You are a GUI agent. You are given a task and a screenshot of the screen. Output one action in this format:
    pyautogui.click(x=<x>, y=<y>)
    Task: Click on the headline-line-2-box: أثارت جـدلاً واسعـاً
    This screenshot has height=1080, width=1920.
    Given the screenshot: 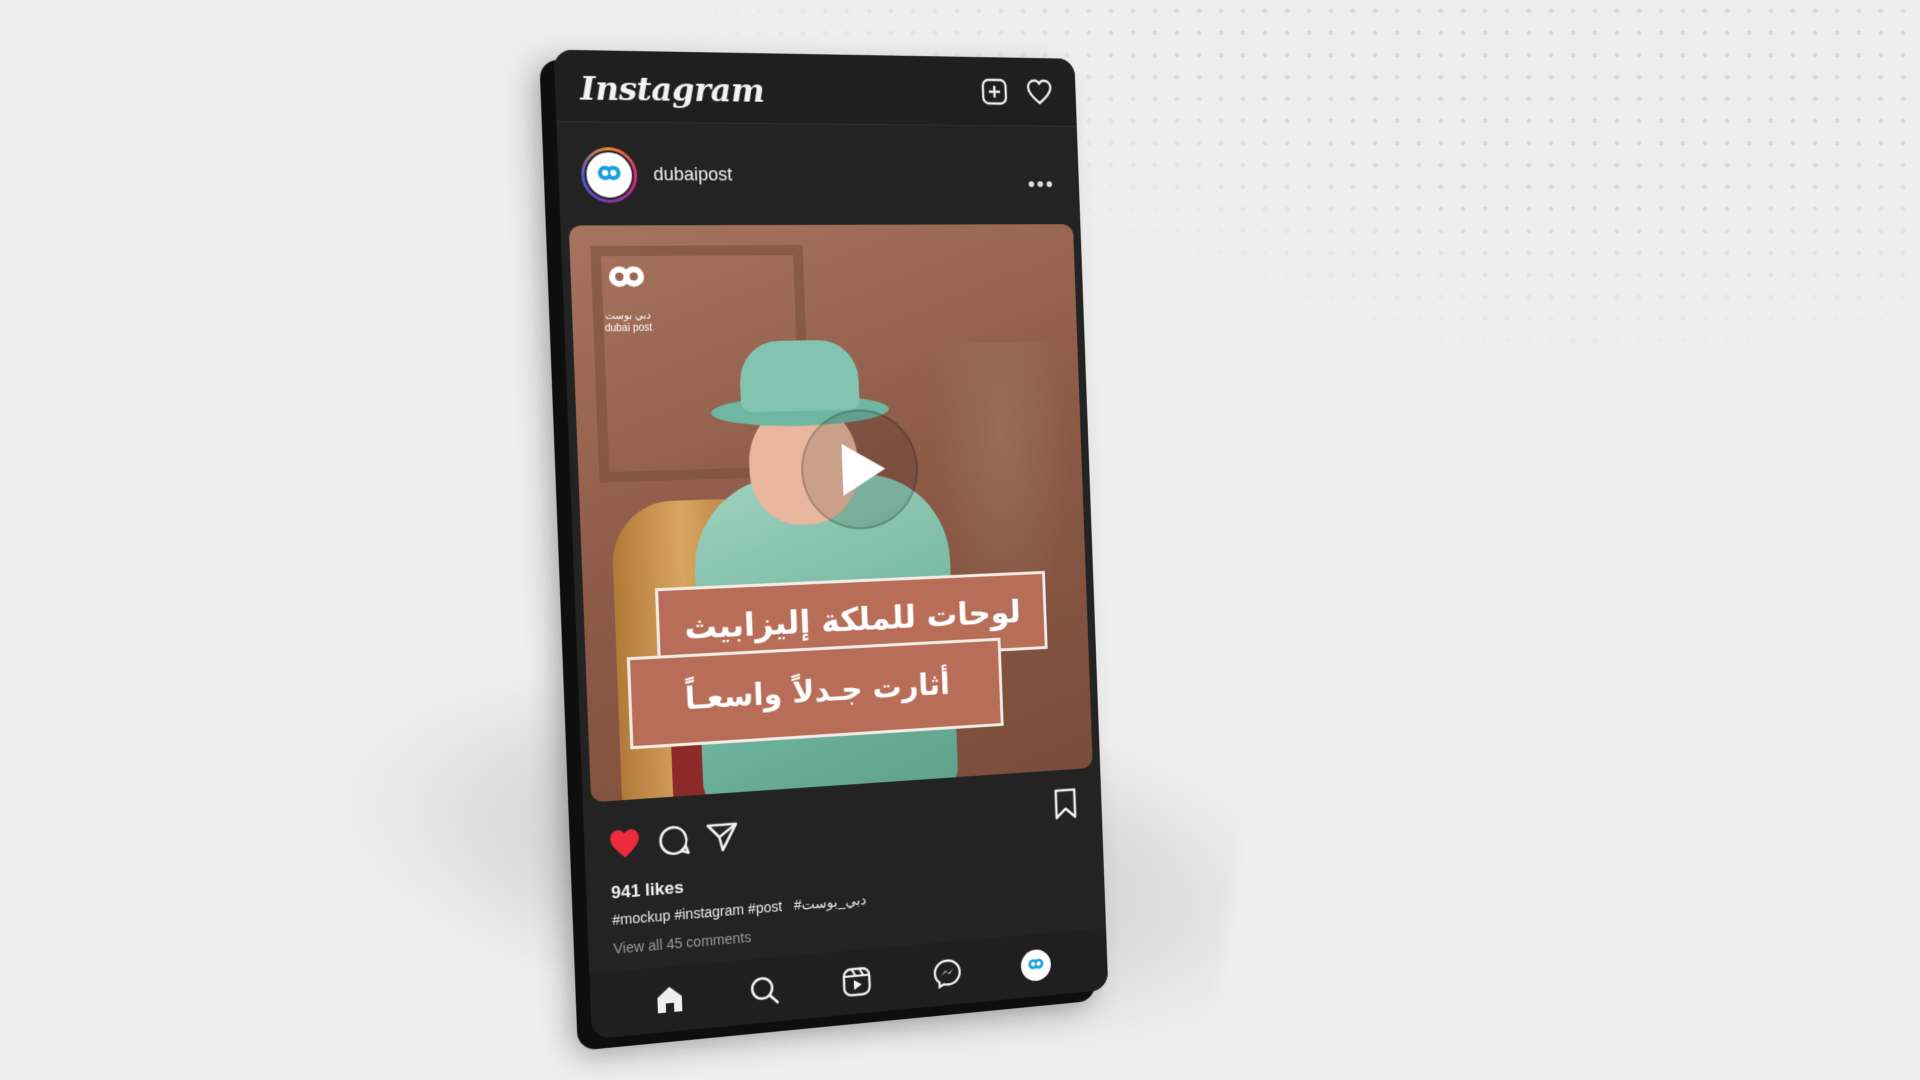 What is the action you would take?
    pyautogui.click(x=815, y=693)
    